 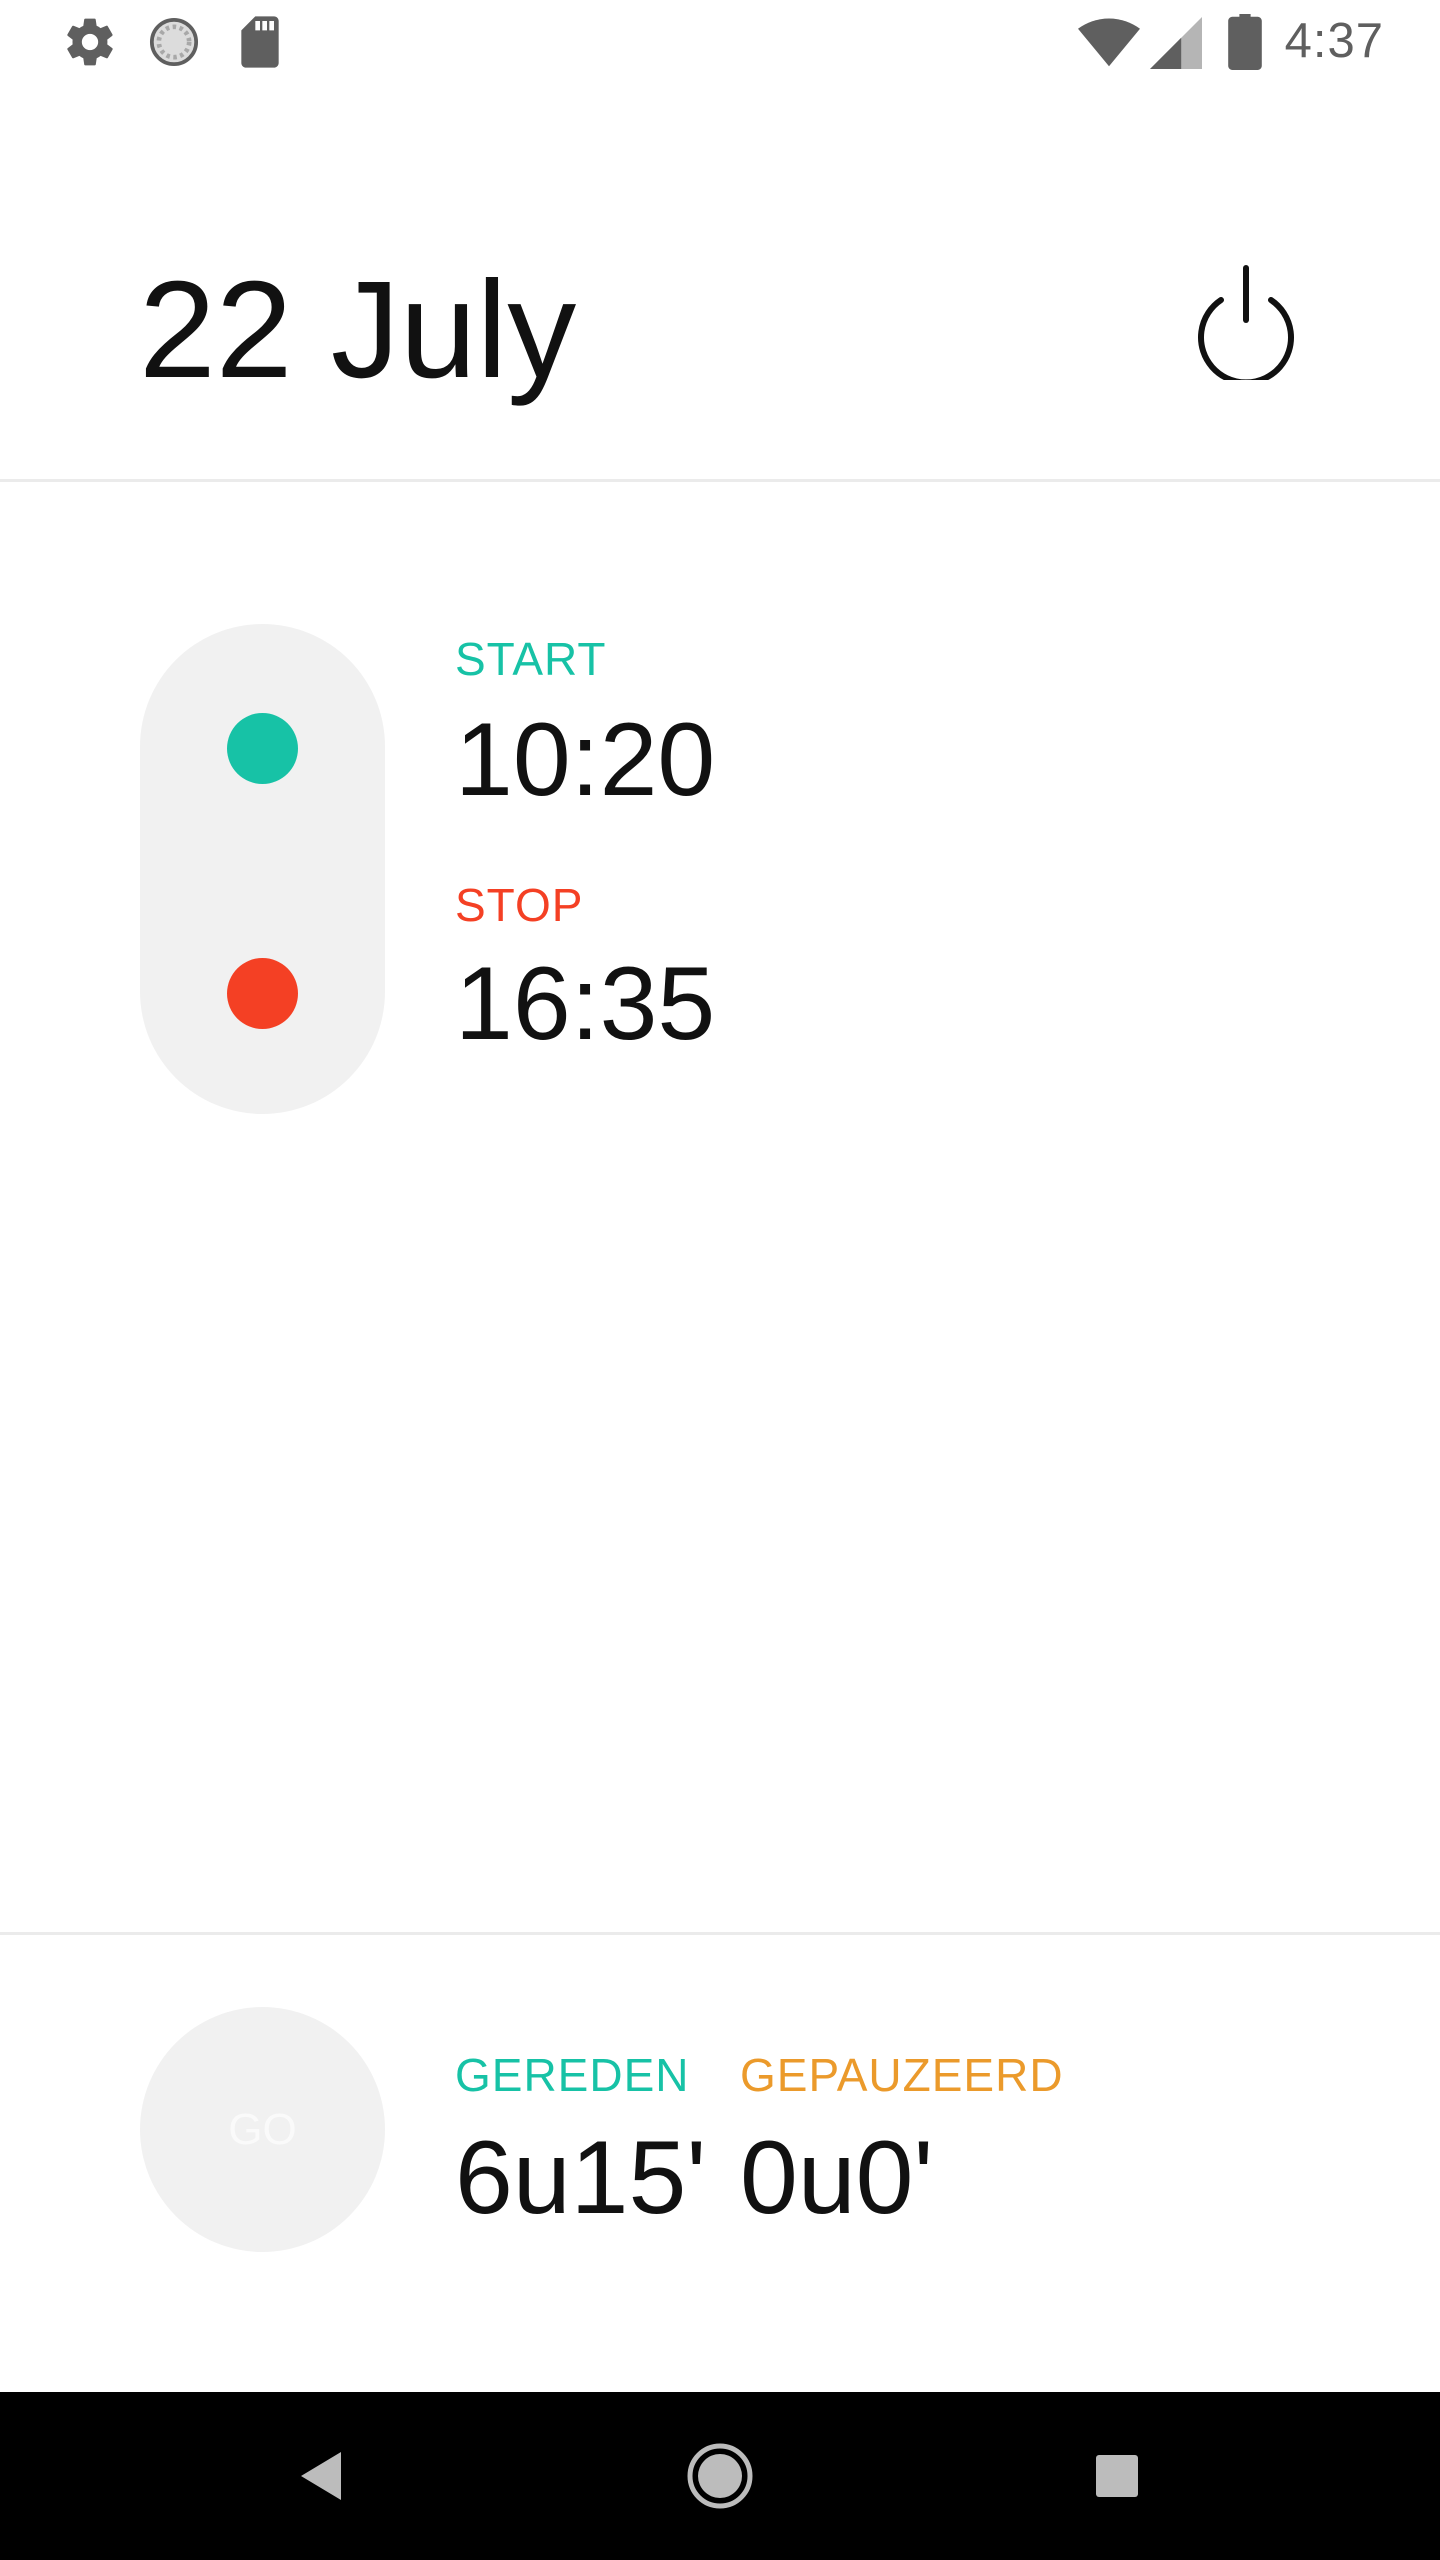 What do you see at coordinates (572, 2075) in the screenshot?
I see `driven-label: GEREDEN` at bounding box center [572, 2075].